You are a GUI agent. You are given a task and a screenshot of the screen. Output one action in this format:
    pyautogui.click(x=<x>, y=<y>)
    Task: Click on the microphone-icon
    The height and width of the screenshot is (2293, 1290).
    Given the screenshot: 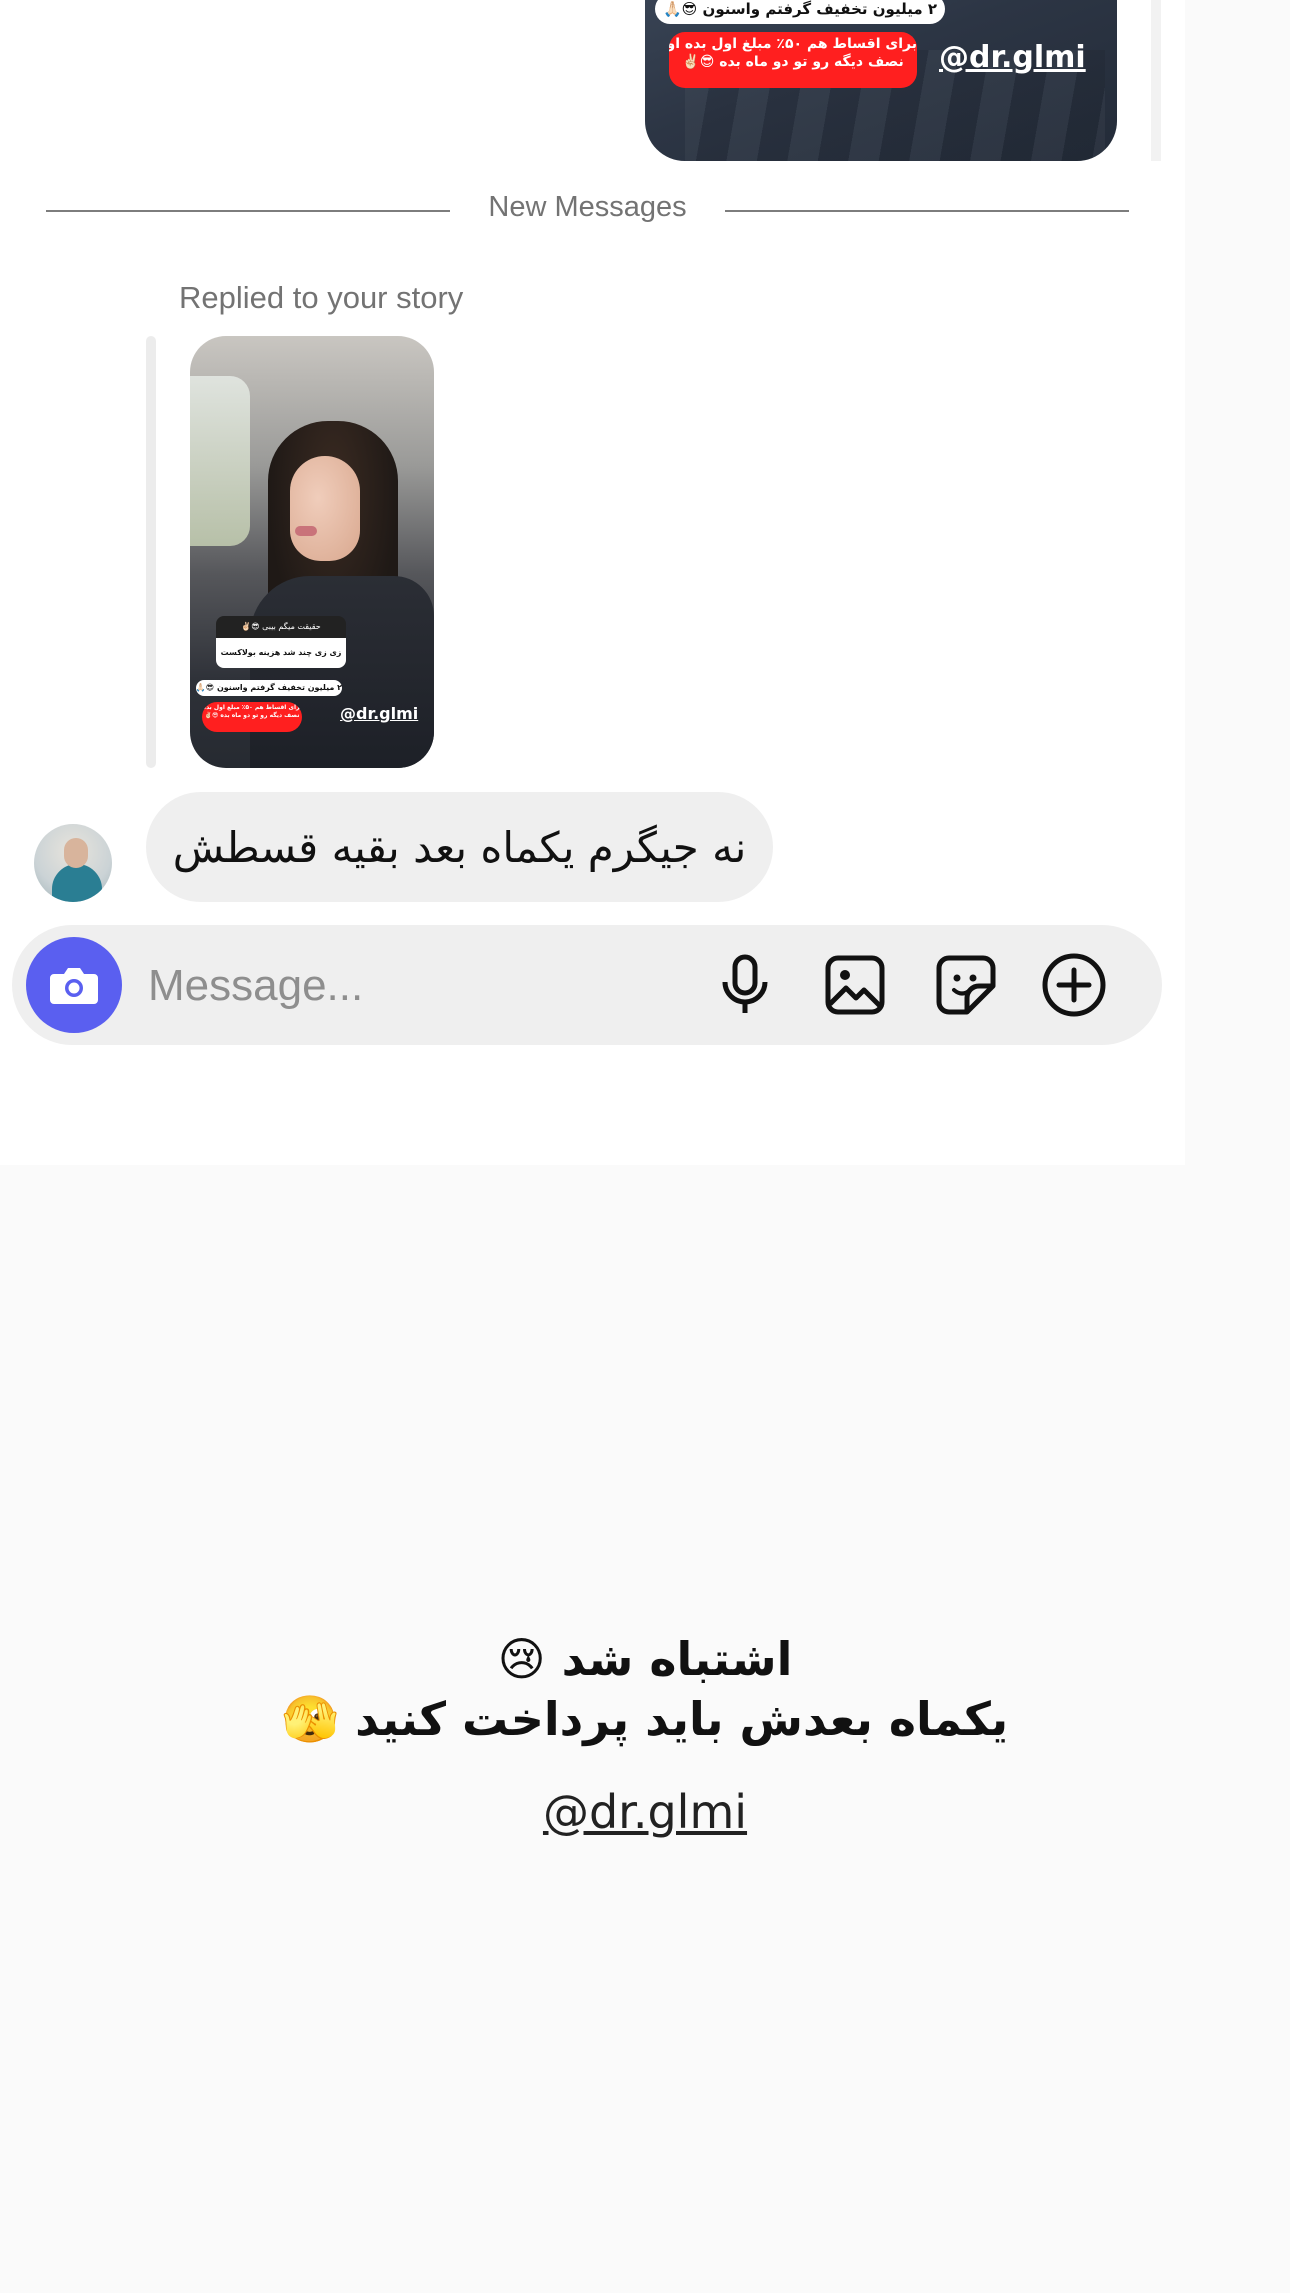 What is the action you would take?
    pyautogui.click(x=745, y=983)
    